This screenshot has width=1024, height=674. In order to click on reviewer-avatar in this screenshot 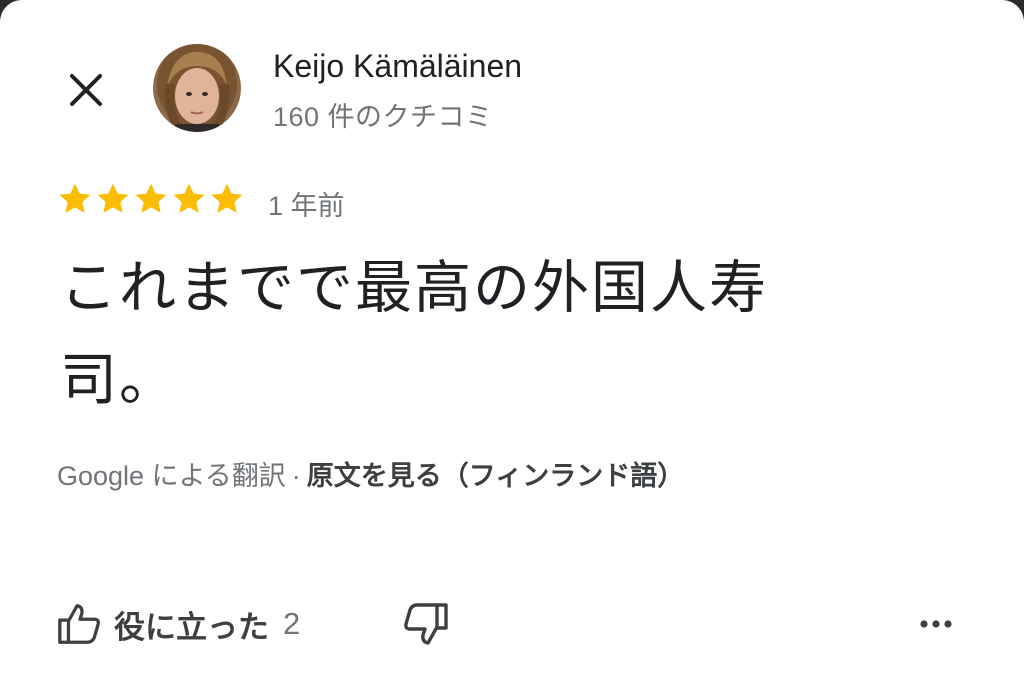, I will do `click(197, 88)`.